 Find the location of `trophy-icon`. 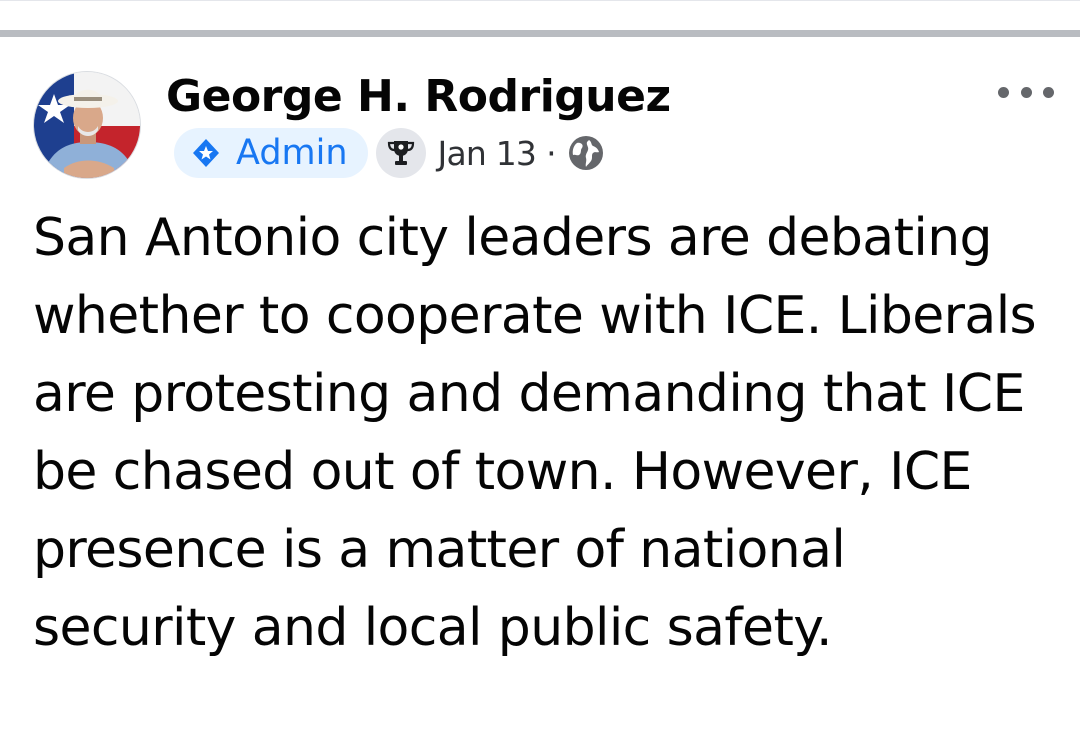

trophy-icon is located at coordinates (400, 153).